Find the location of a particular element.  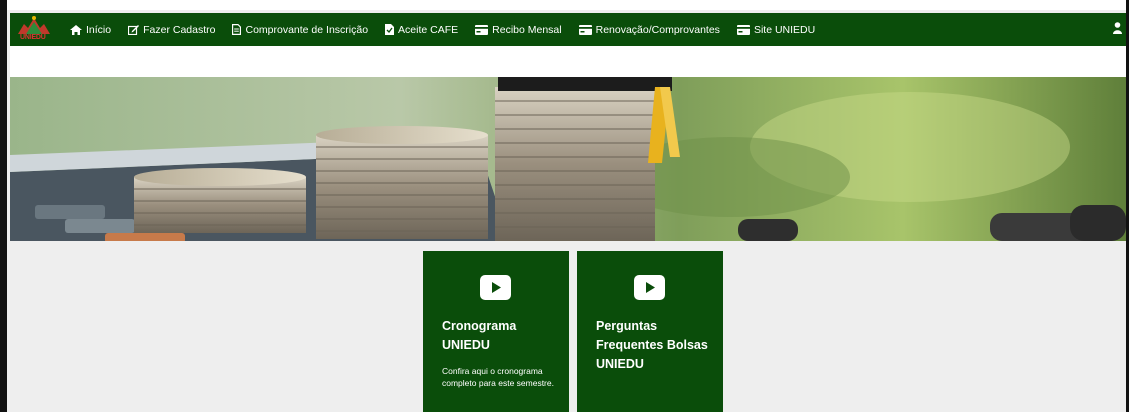

card-title: Perguntas Frequentes Bolsas UNIEDU is located at coordinates (652, 345).